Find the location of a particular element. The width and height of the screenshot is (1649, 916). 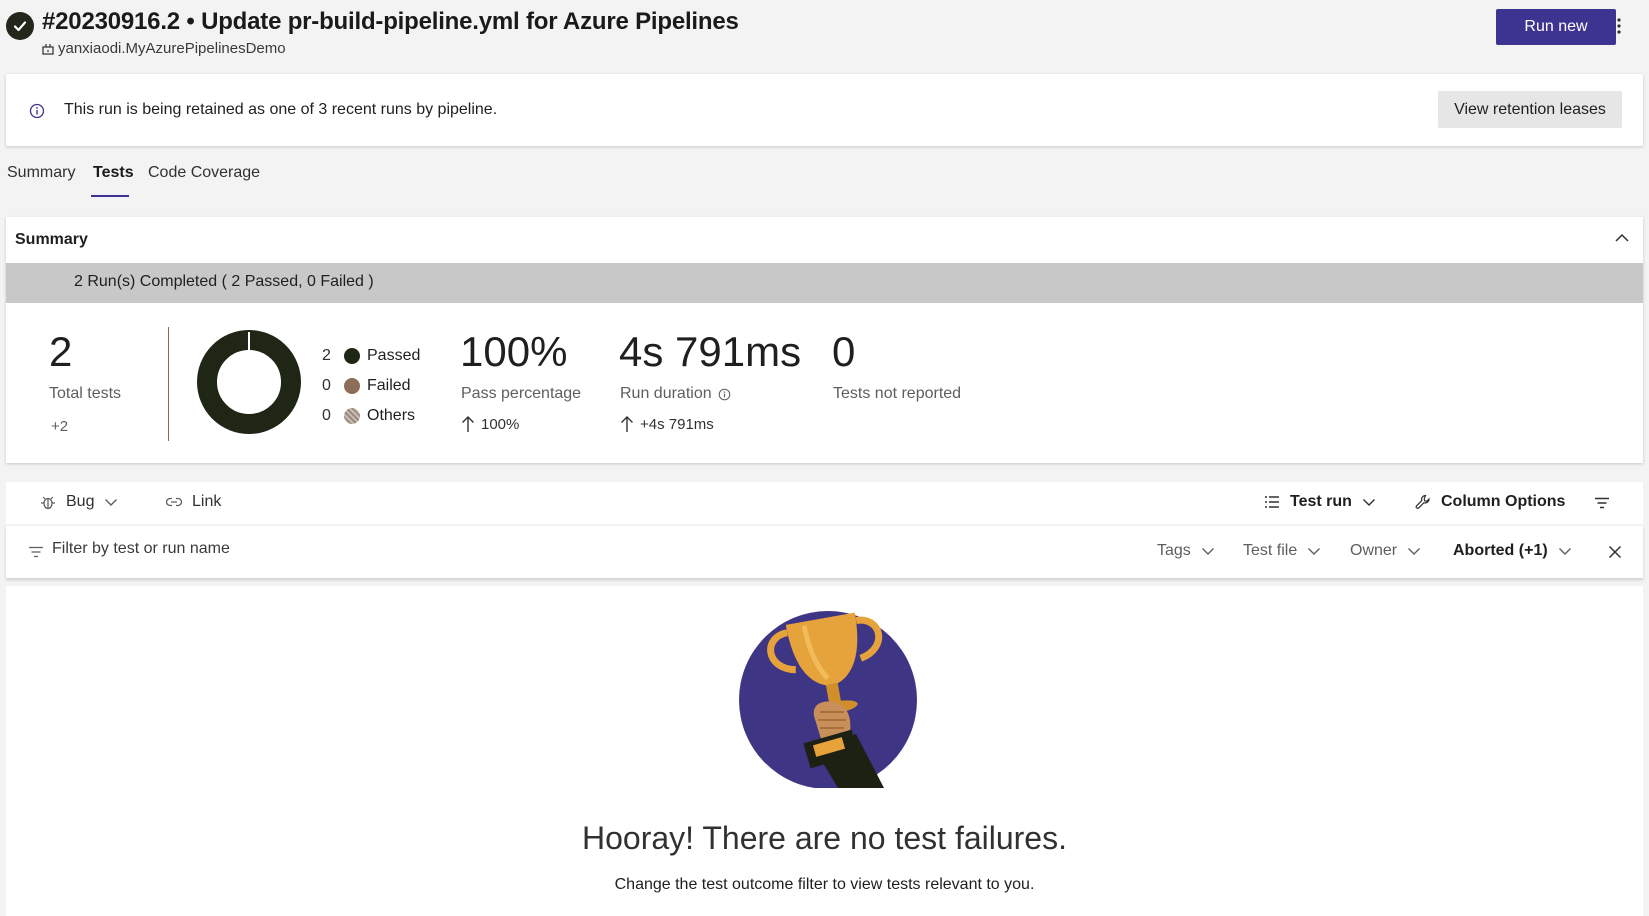

run-duration-delta: +4s 791ms is located at coordinates (667, 424).